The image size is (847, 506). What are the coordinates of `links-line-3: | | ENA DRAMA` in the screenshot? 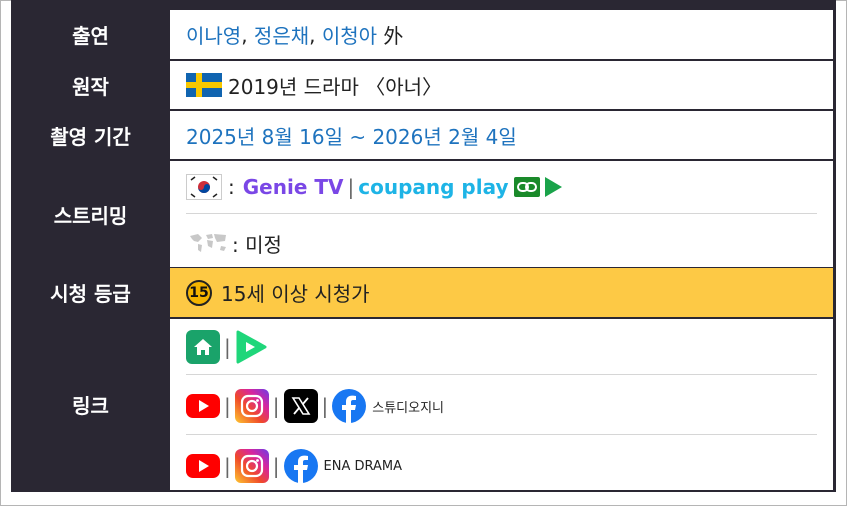 It's located at (294, 466).